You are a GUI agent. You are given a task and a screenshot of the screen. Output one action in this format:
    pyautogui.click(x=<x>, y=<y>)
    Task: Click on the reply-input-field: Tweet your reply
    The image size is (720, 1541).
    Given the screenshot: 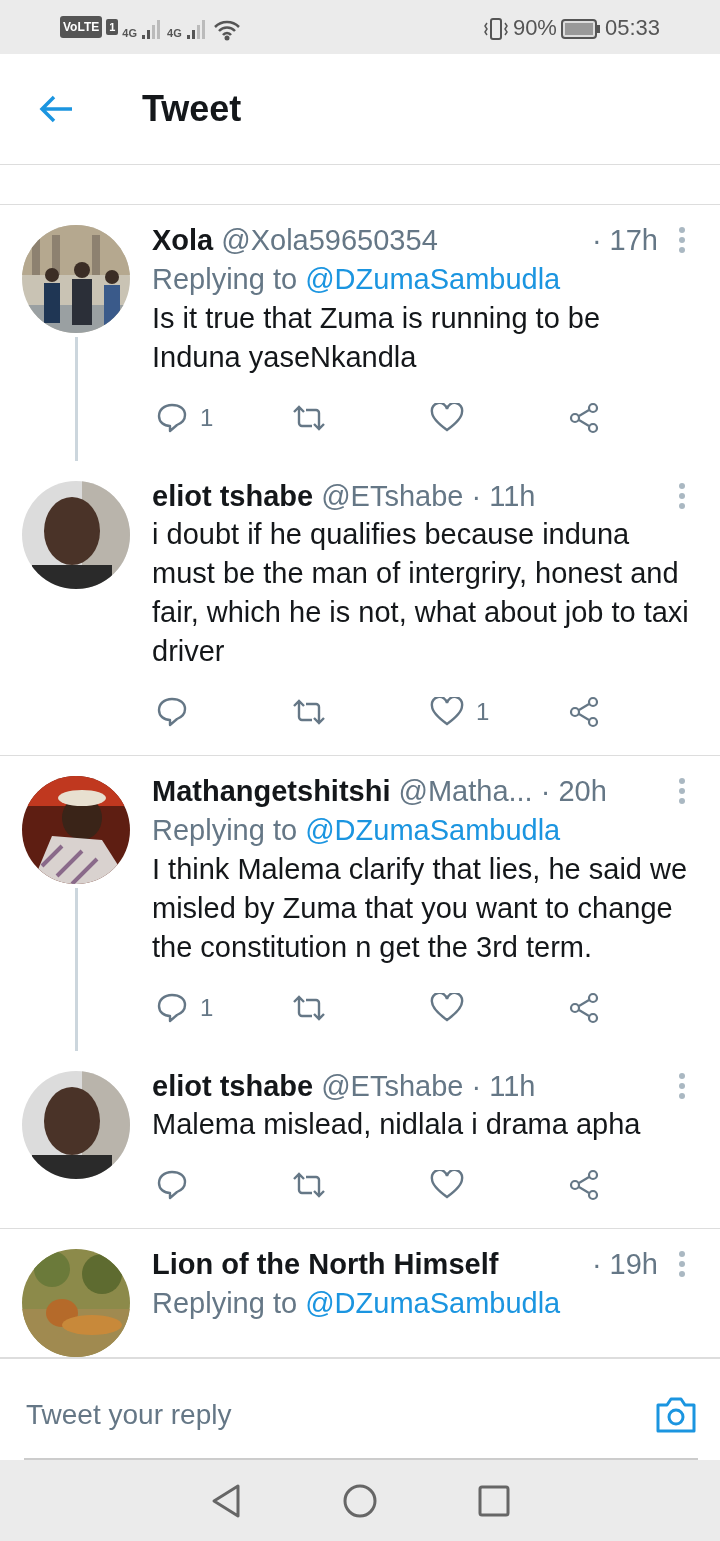 What is the action you would take?
    pyautogui.click(x=339, y=1414)
    